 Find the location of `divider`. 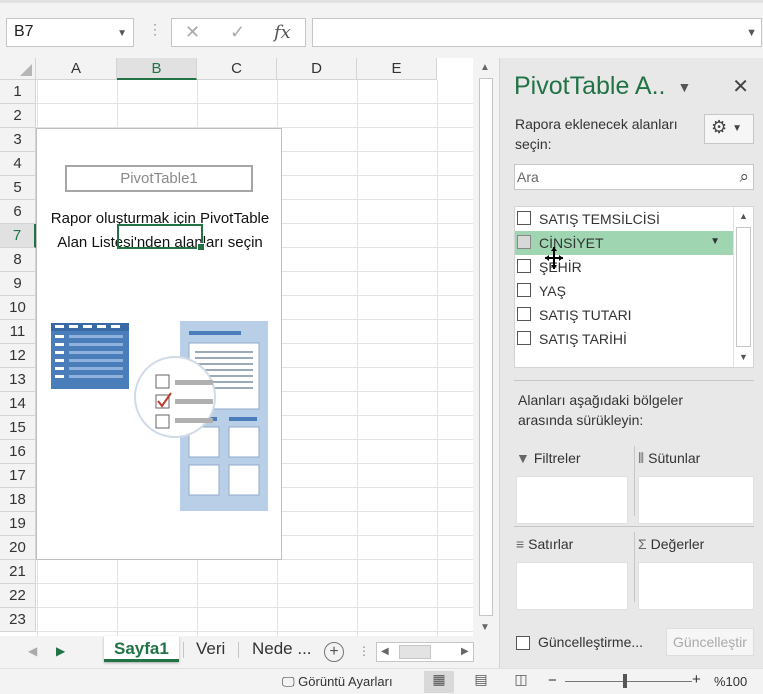

divider is located at coordinates (634, 526).